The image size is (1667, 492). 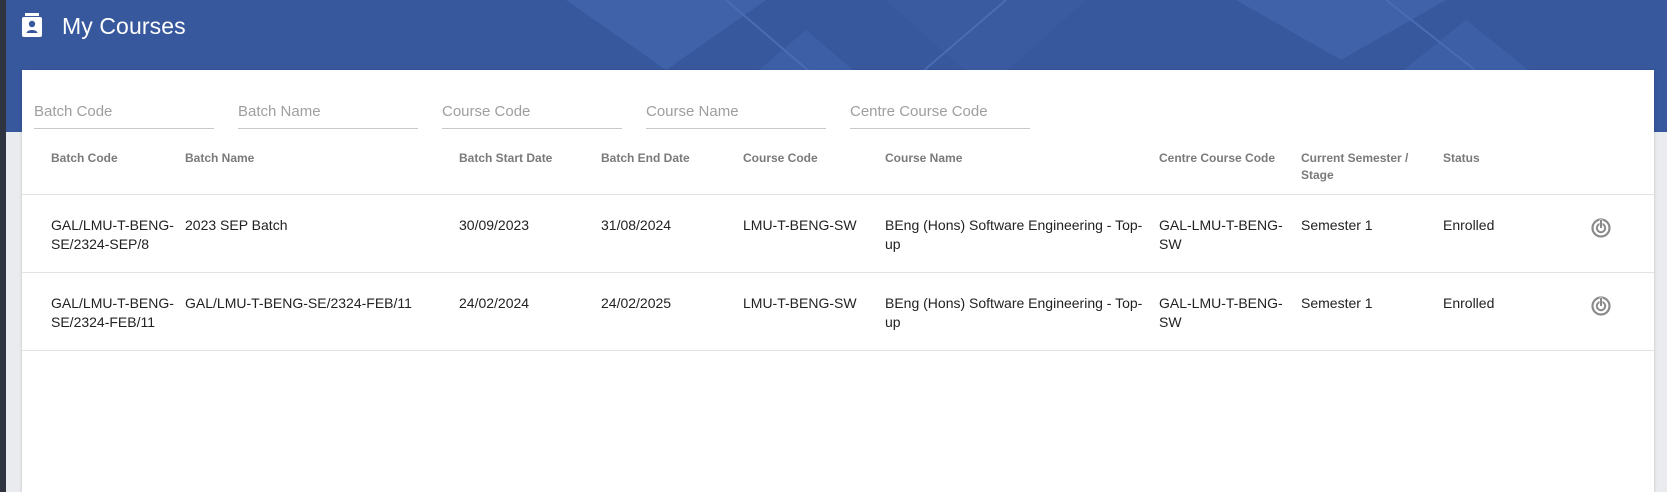 What do you see at coordinates (328, 111) in the screenshot?
I see `batch-name-filter-input` at bounding box center [328, 111].